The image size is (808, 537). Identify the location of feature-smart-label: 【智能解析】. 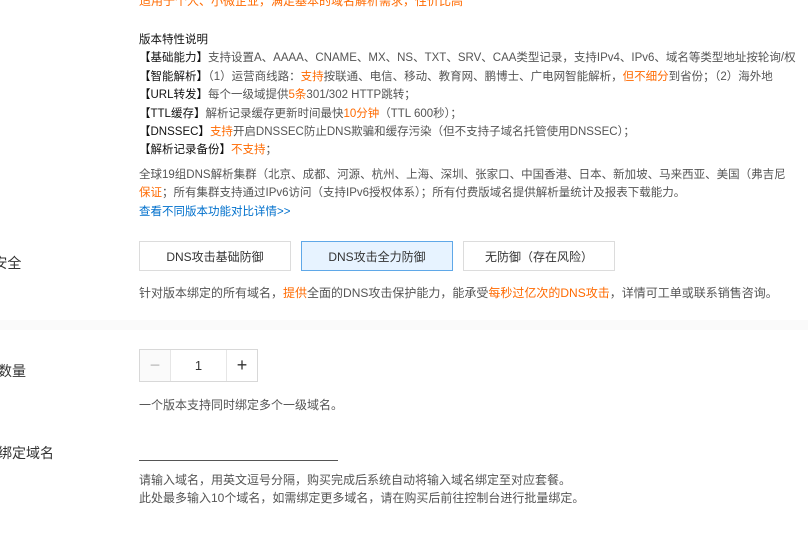
(173, 76).